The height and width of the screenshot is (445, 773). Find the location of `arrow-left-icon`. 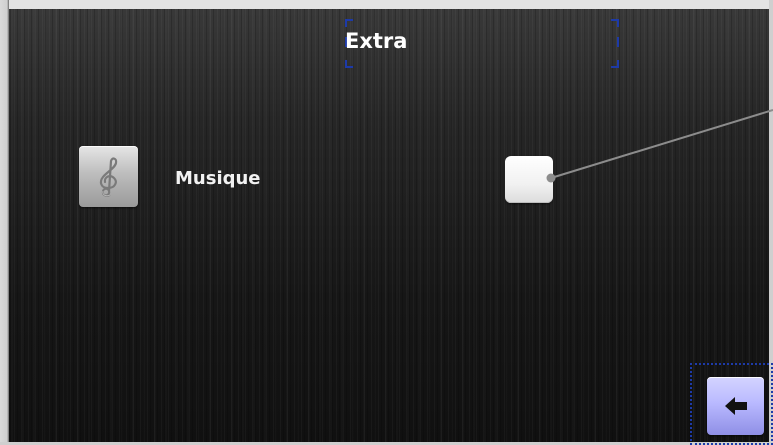

arrow-left-icon is located at coordinates (735, 406).